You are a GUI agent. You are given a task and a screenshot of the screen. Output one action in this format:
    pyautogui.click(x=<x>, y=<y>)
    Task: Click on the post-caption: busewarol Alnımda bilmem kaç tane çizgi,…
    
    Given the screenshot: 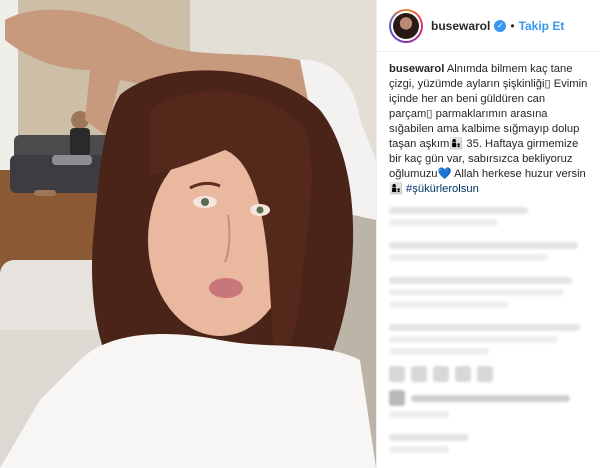 What is the action you would take?
    pyautogui.click(x=488, y=129)
    